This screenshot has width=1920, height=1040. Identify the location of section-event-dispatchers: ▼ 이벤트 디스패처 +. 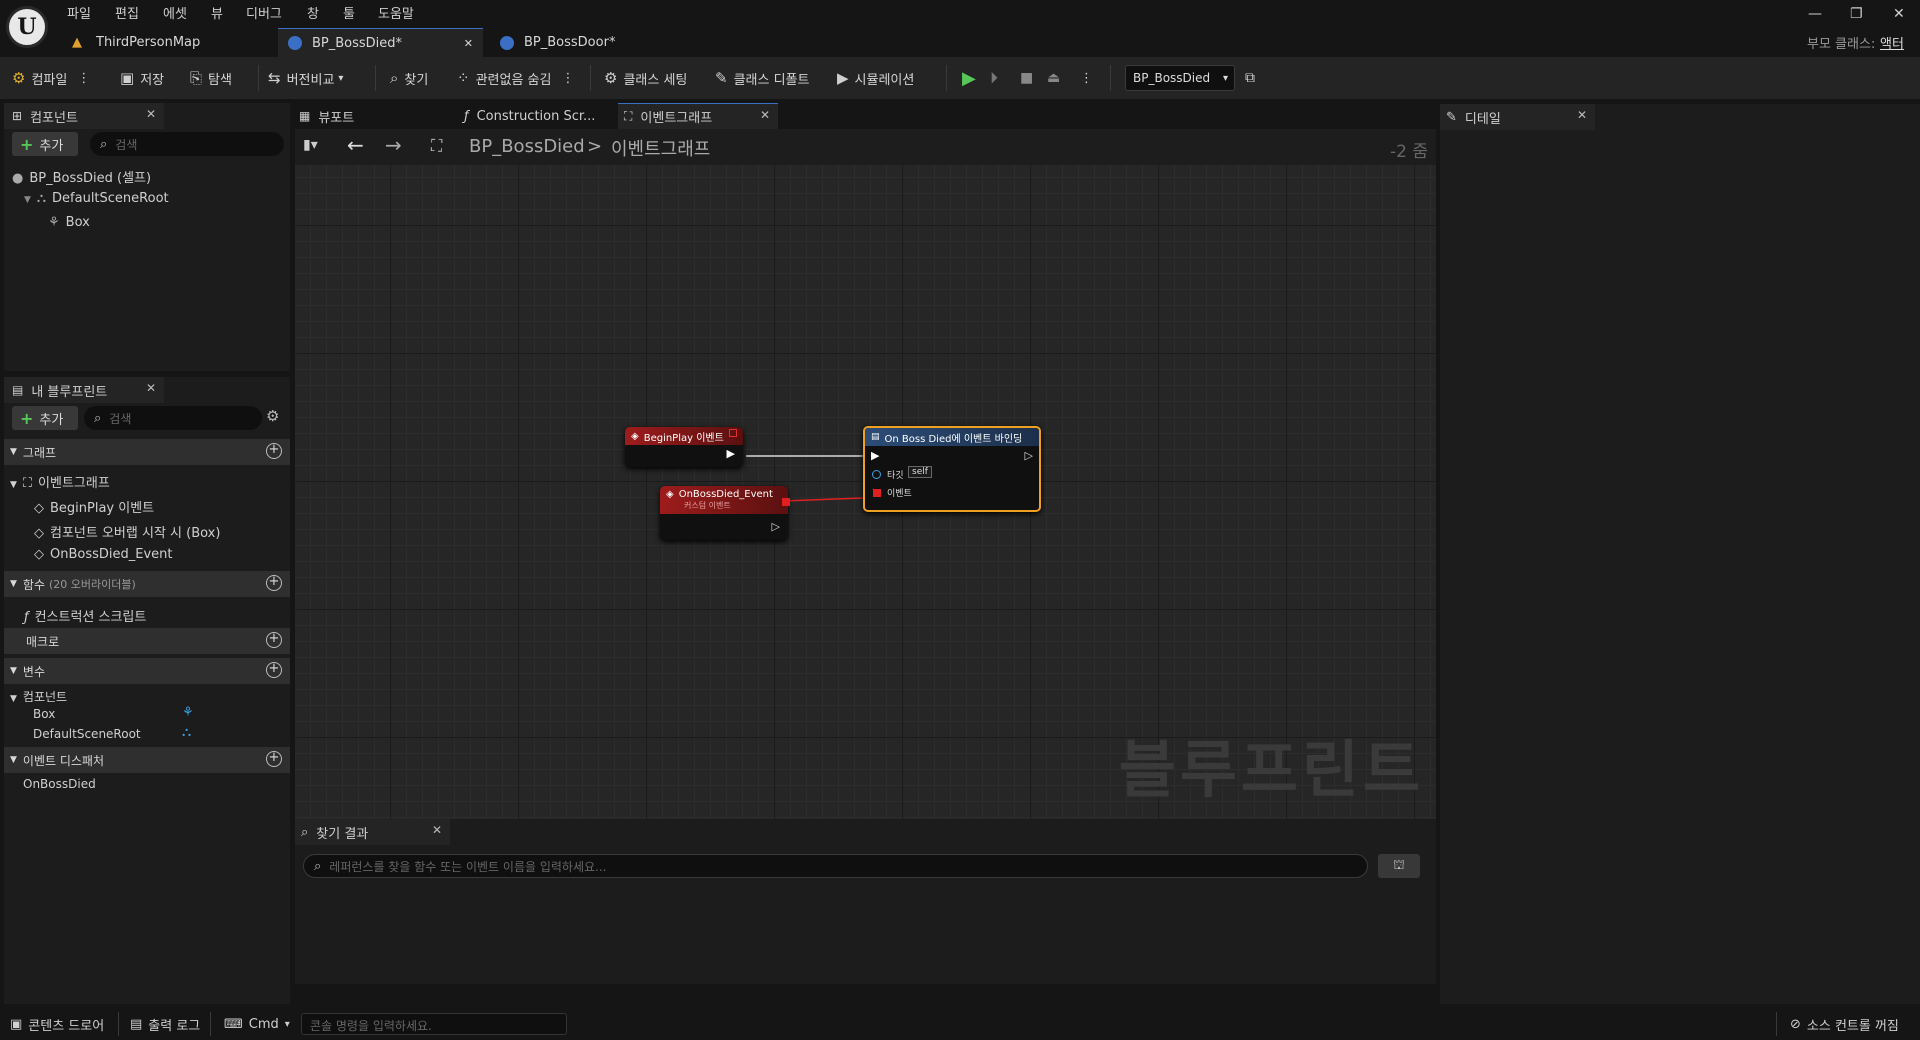
(147, 760).